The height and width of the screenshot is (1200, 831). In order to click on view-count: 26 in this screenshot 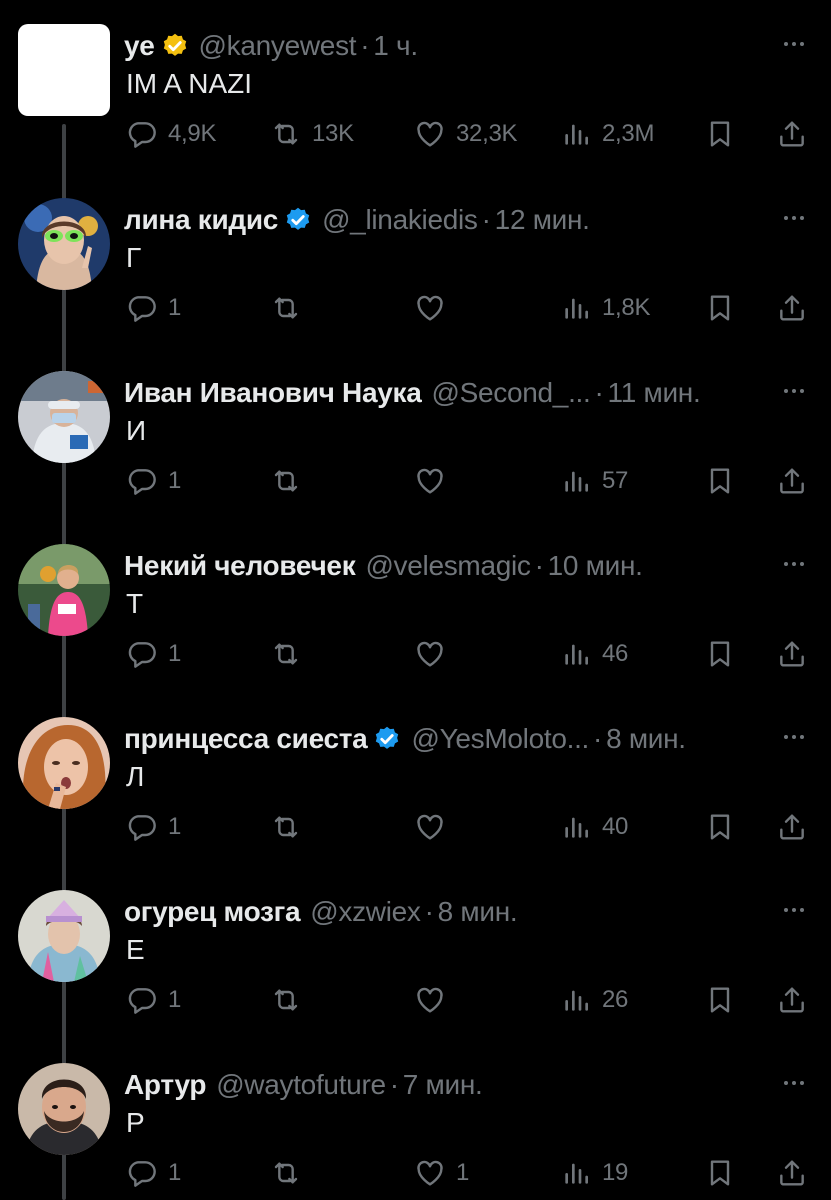, I will do `click(615, 999)`.